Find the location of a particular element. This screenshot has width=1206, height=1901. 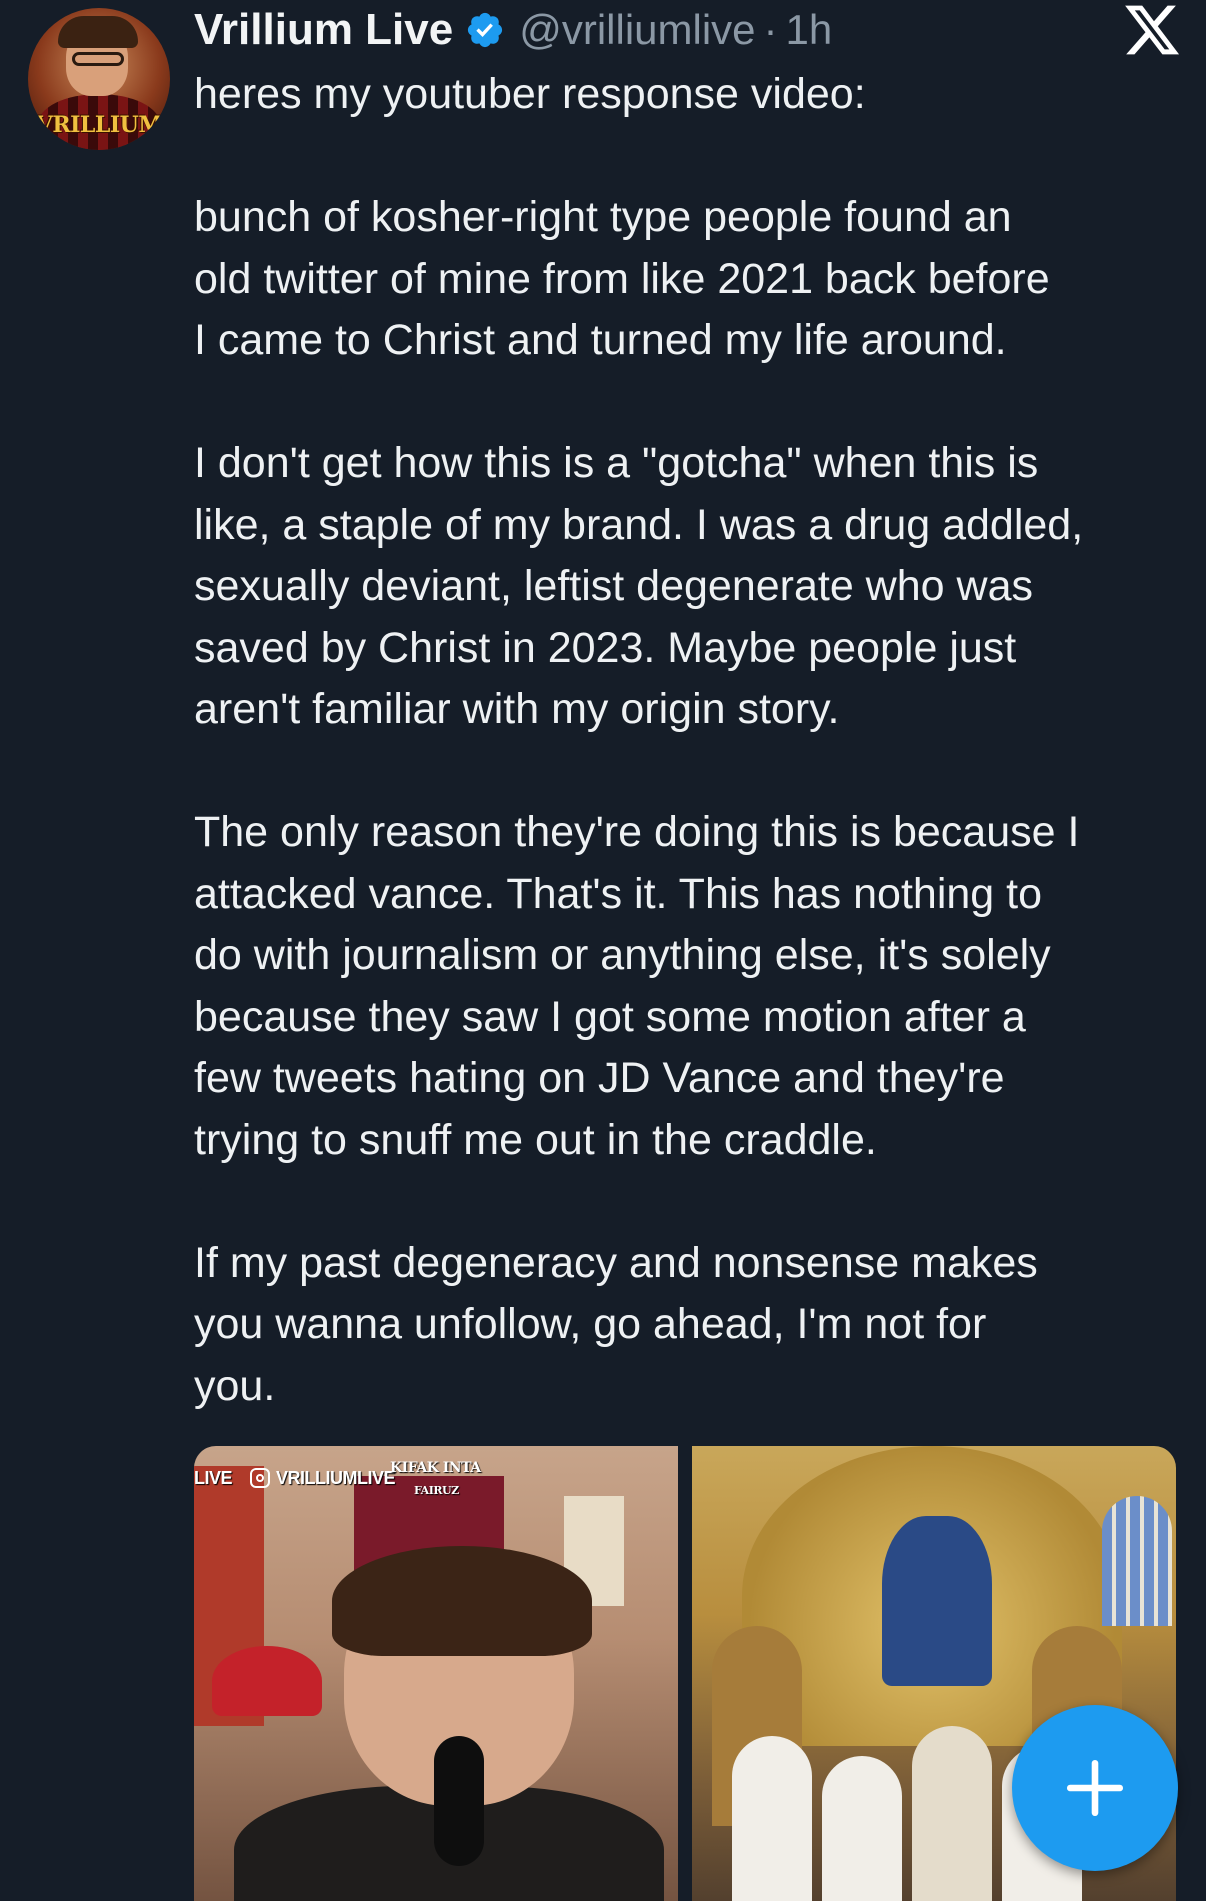

display-name: Vrillium Live is located at coordinates (323, 30).